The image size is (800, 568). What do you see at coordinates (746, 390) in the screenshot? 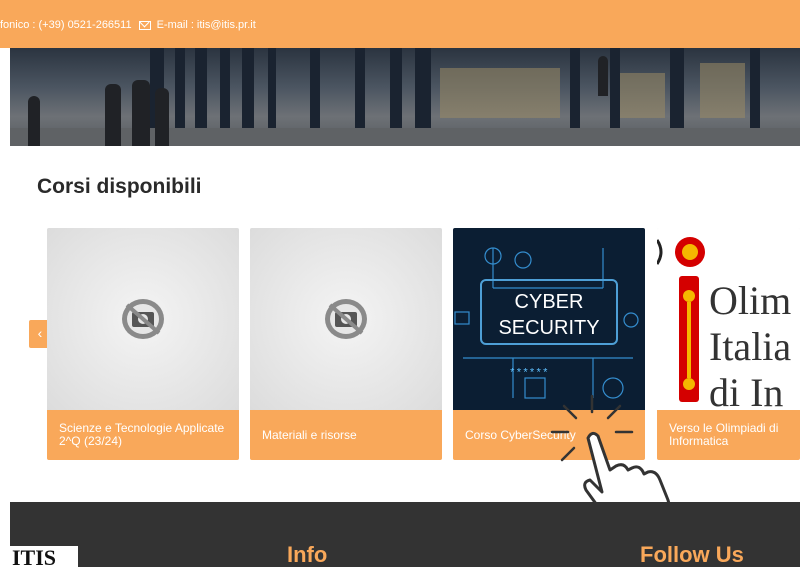
I see `olimpiadi-text-3: di In` at bounding box center [746, 390].